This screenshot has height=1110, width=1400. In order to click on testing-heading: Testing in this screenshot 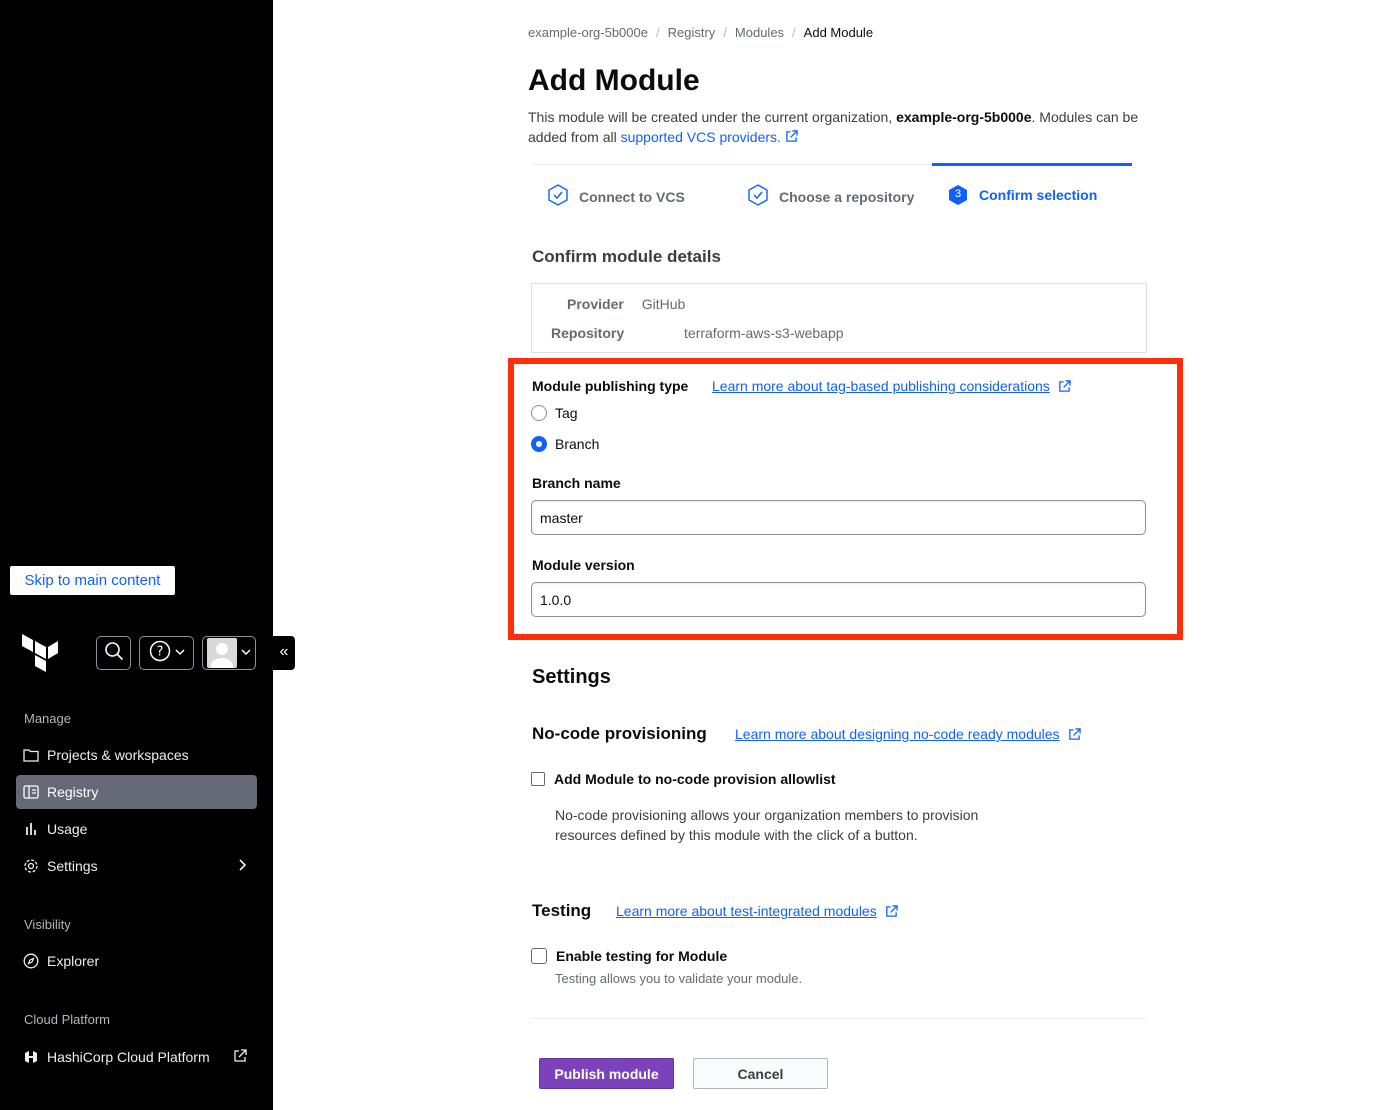, I will do `click(562, 910)`.